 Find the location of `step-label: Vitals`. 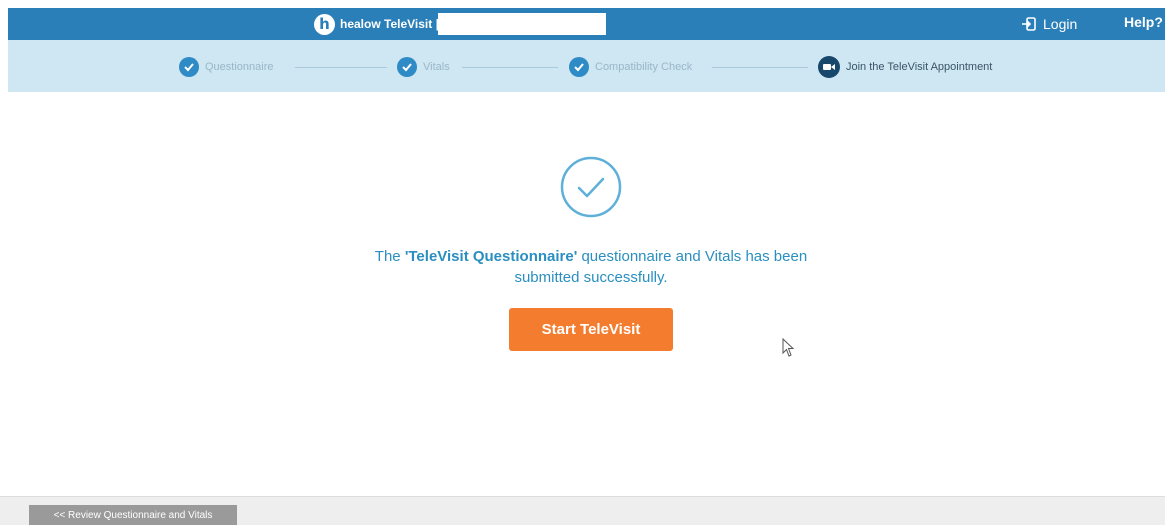

step-label: Vitals is located at coordinates (436, 67).